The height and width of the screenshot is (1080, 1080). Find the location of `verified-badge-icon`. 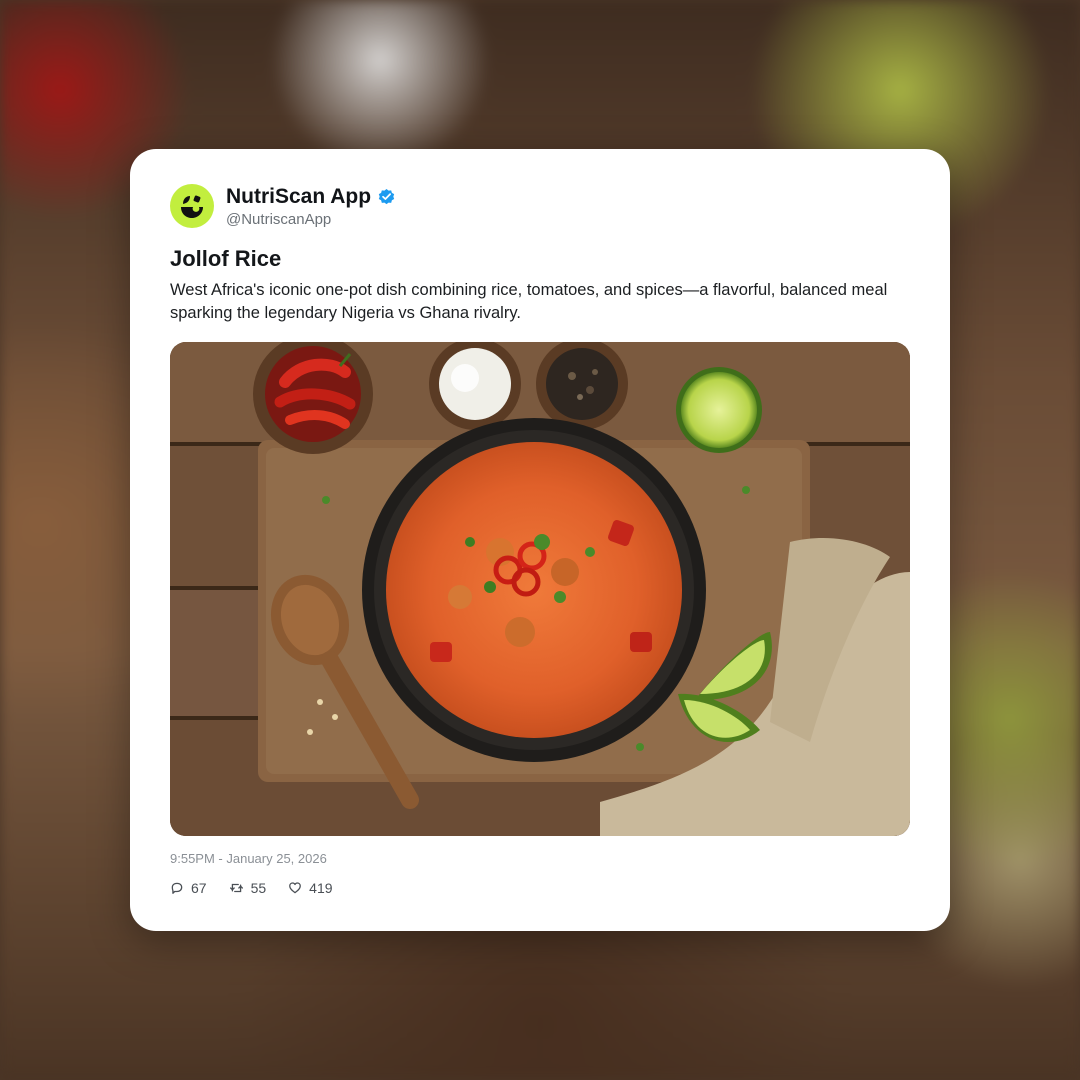

verified-badge-icon is located at coordinates (386, 196).